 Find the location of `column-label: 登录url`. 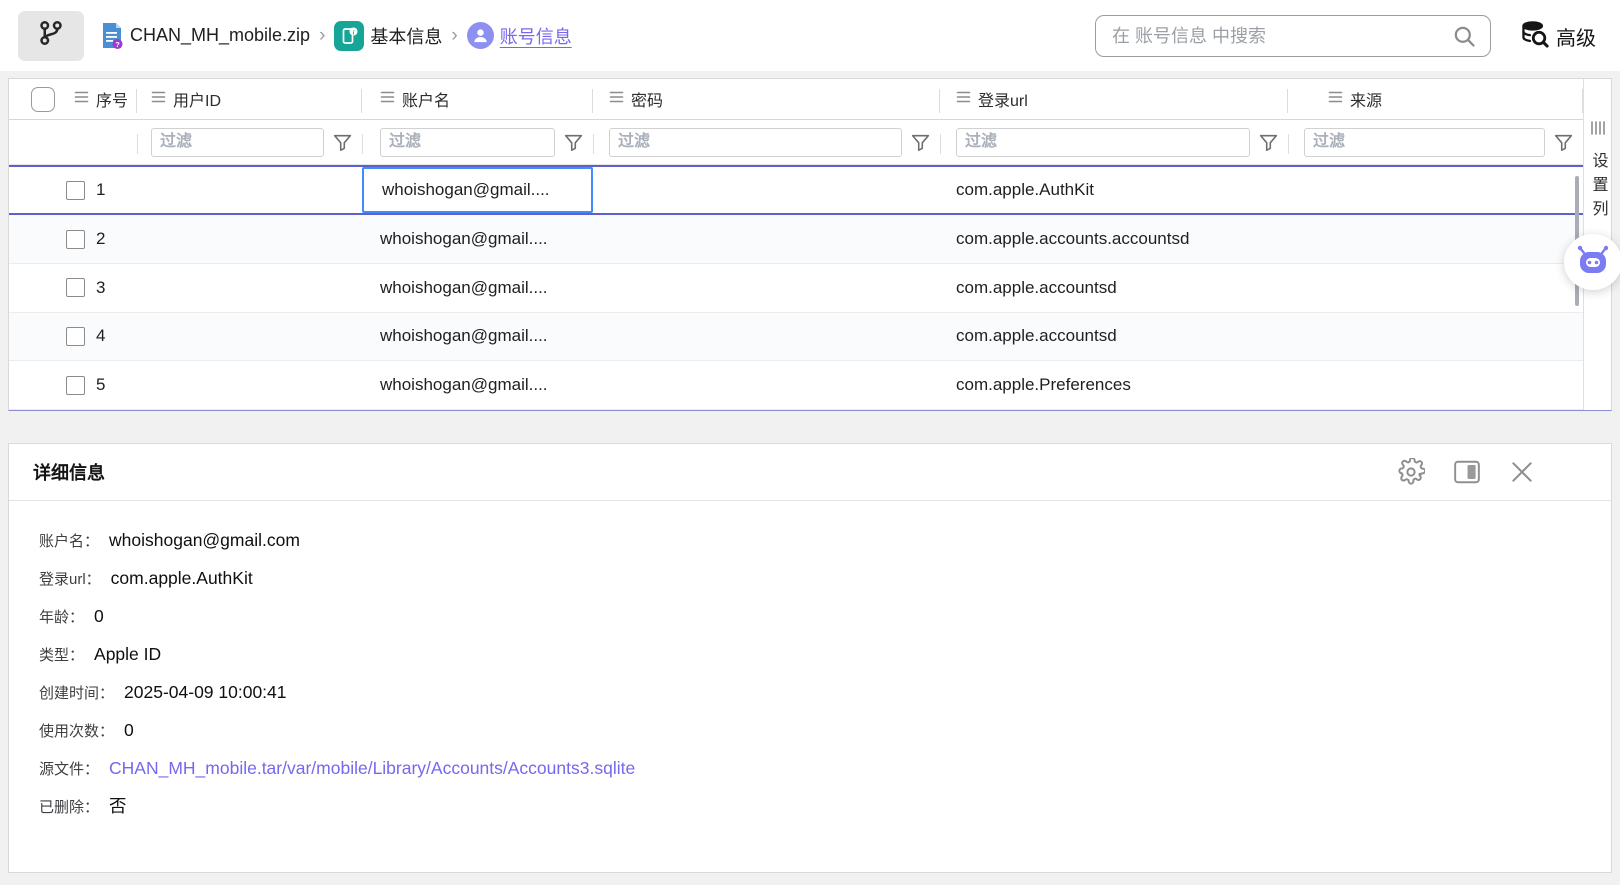

column-label: 登录url is located at coordinates (1003, 102).